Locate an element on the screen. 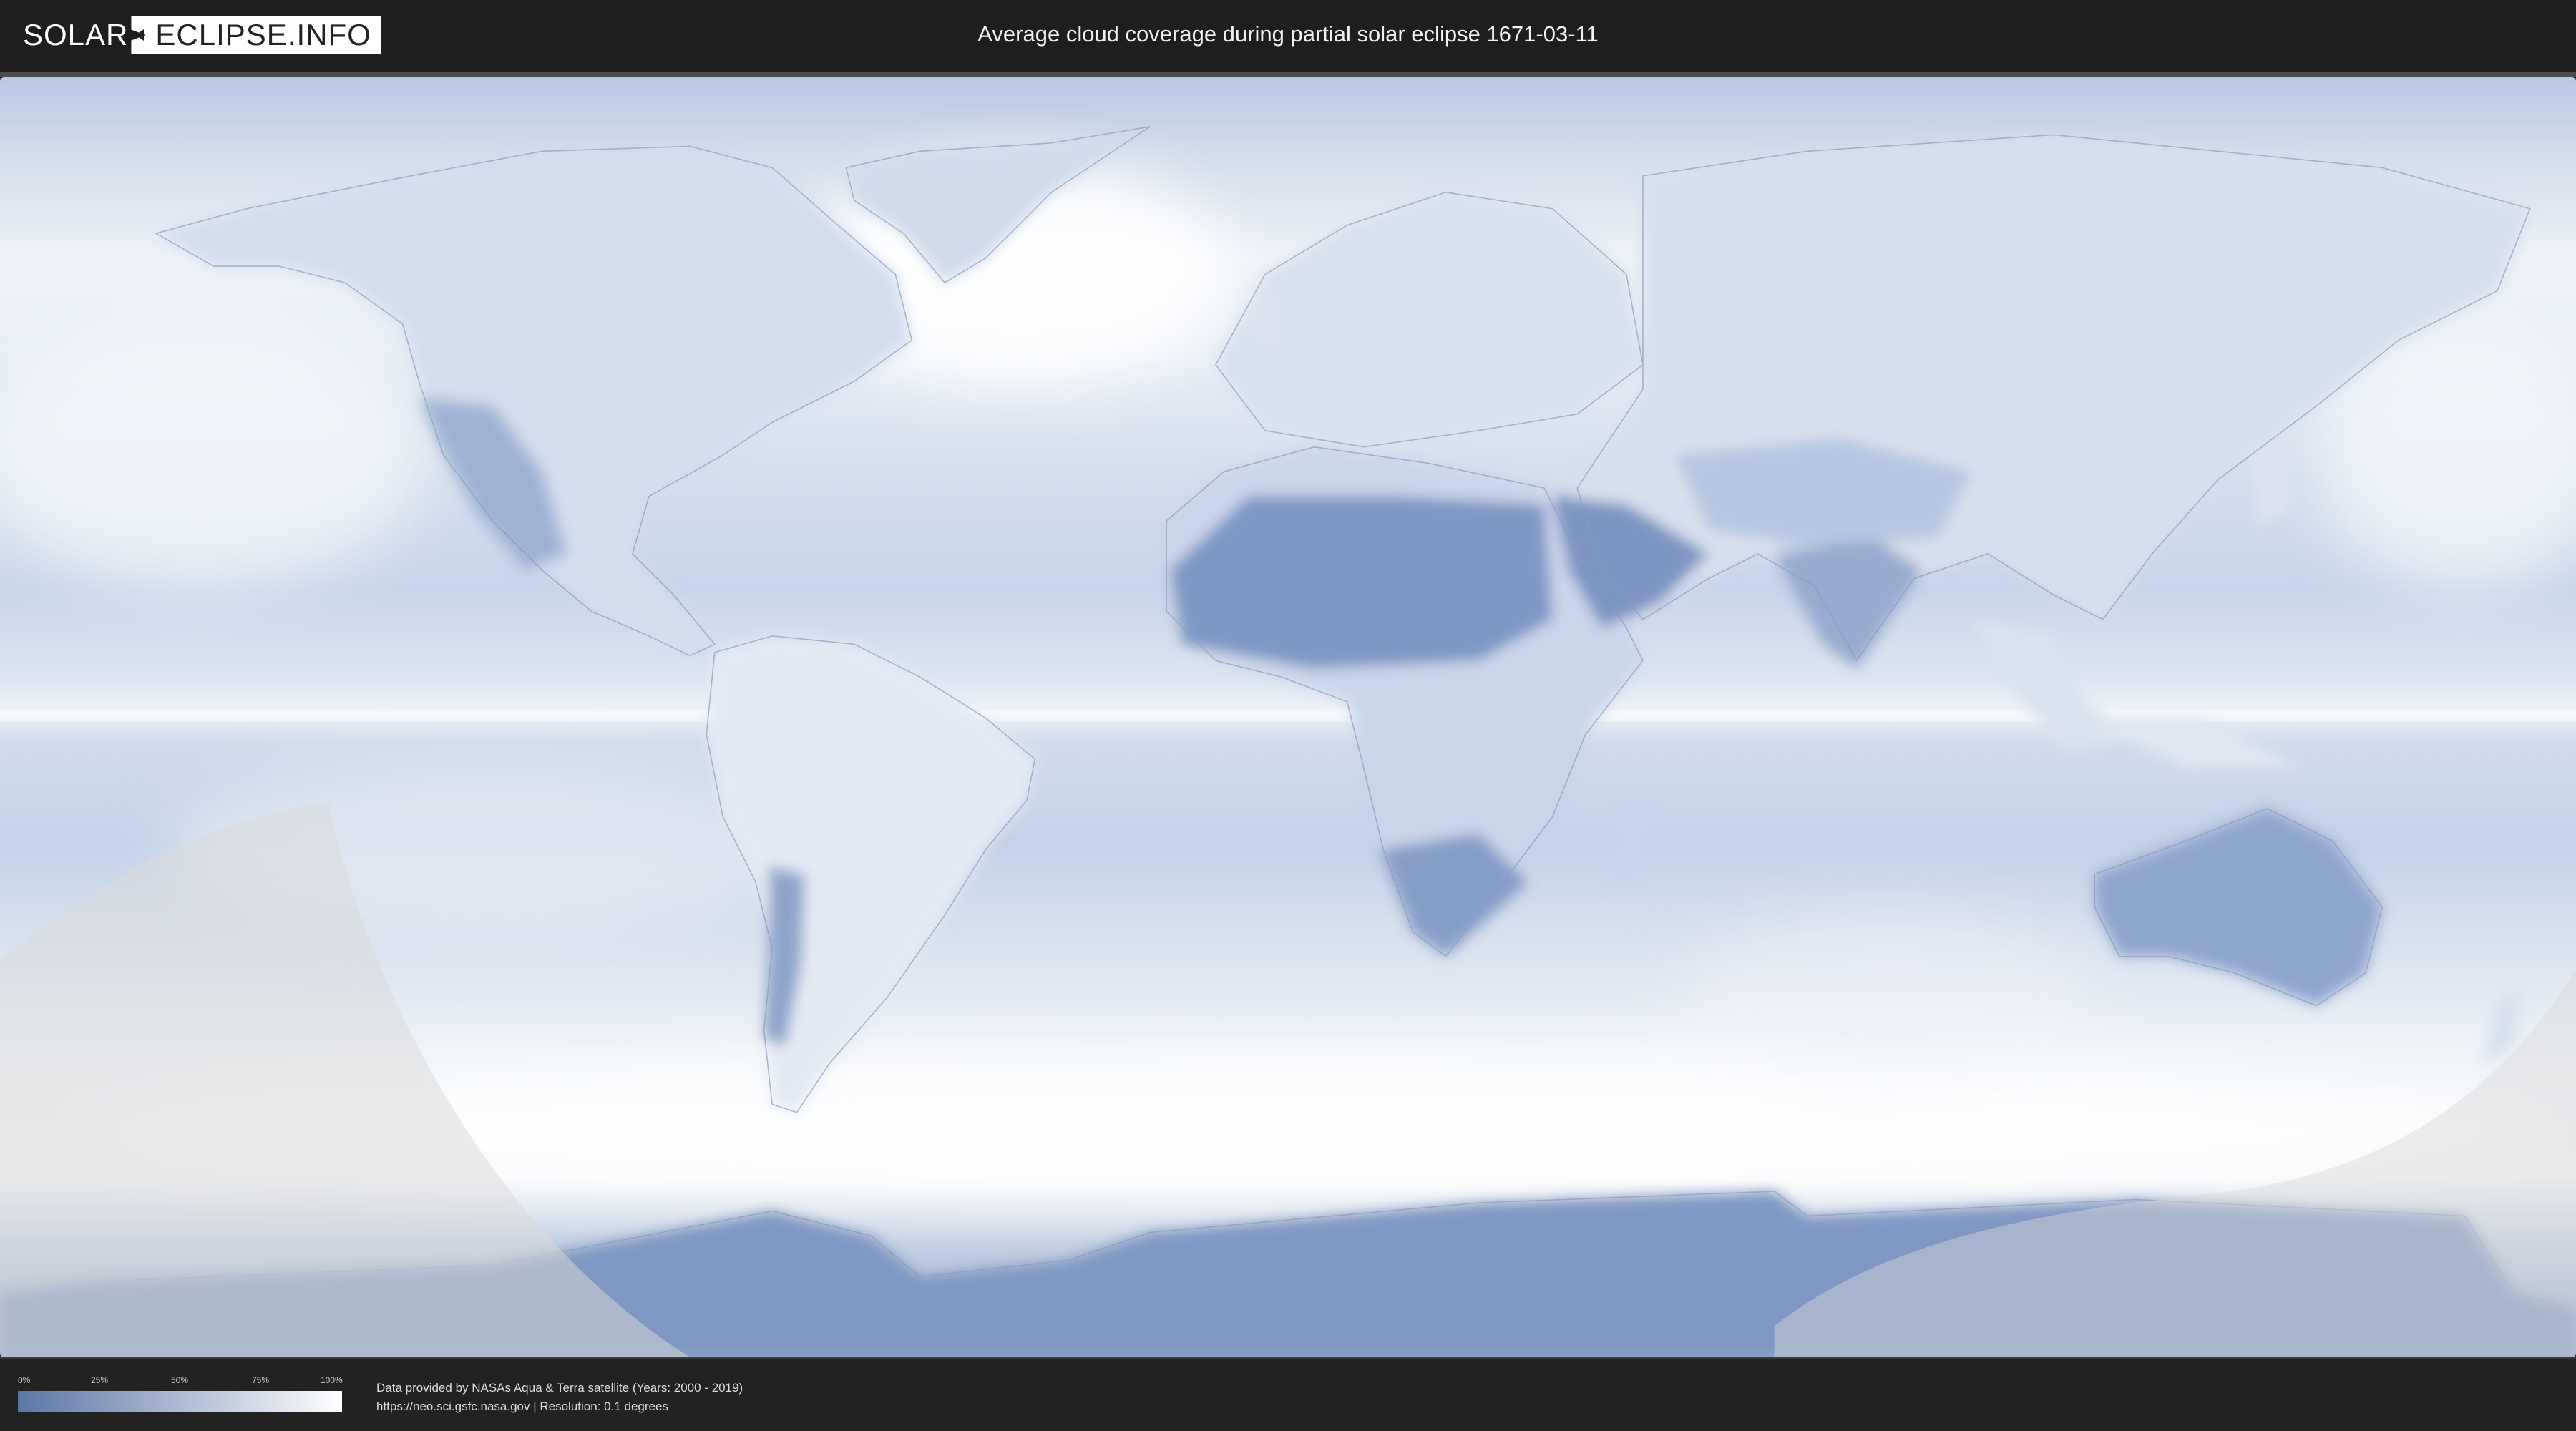 This screenshot has width=2576, height=1431. legend-label-25: 25% is located at coordinates (100, 1380).